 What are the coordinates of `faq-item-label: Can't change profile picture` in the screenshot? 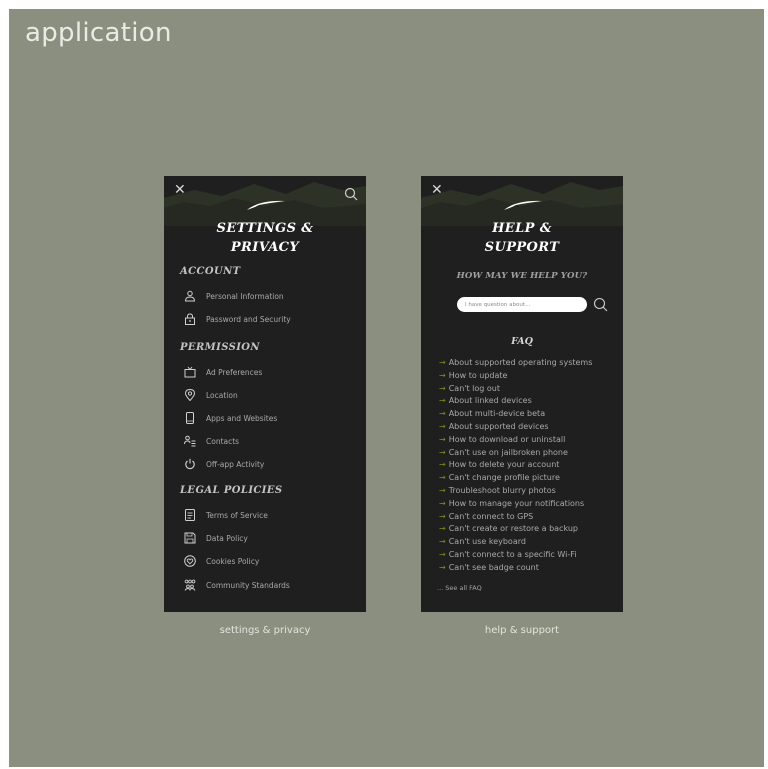 It's located at (504, 478).